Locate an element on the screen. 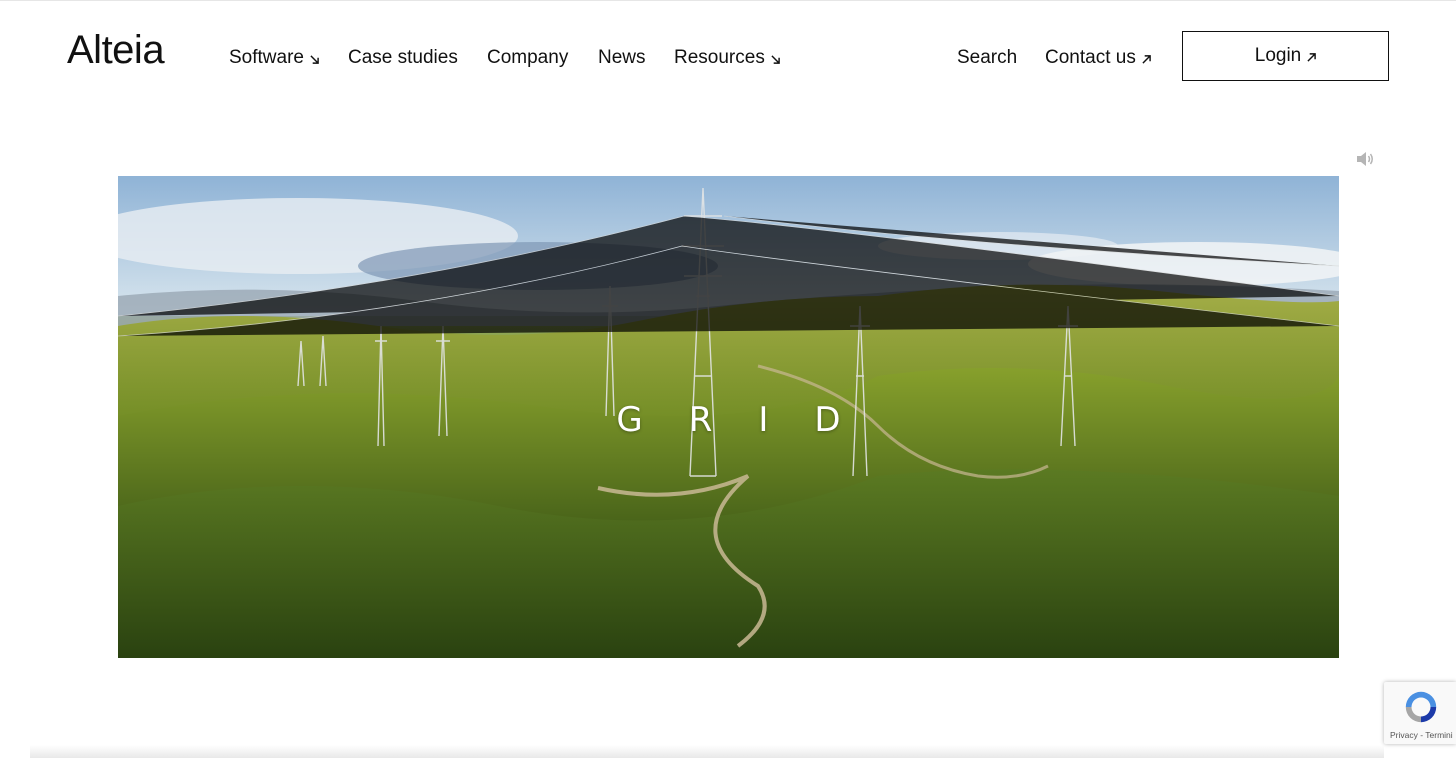  recaptcha-terms-link: Termini is located at coordinates (1438, 735).